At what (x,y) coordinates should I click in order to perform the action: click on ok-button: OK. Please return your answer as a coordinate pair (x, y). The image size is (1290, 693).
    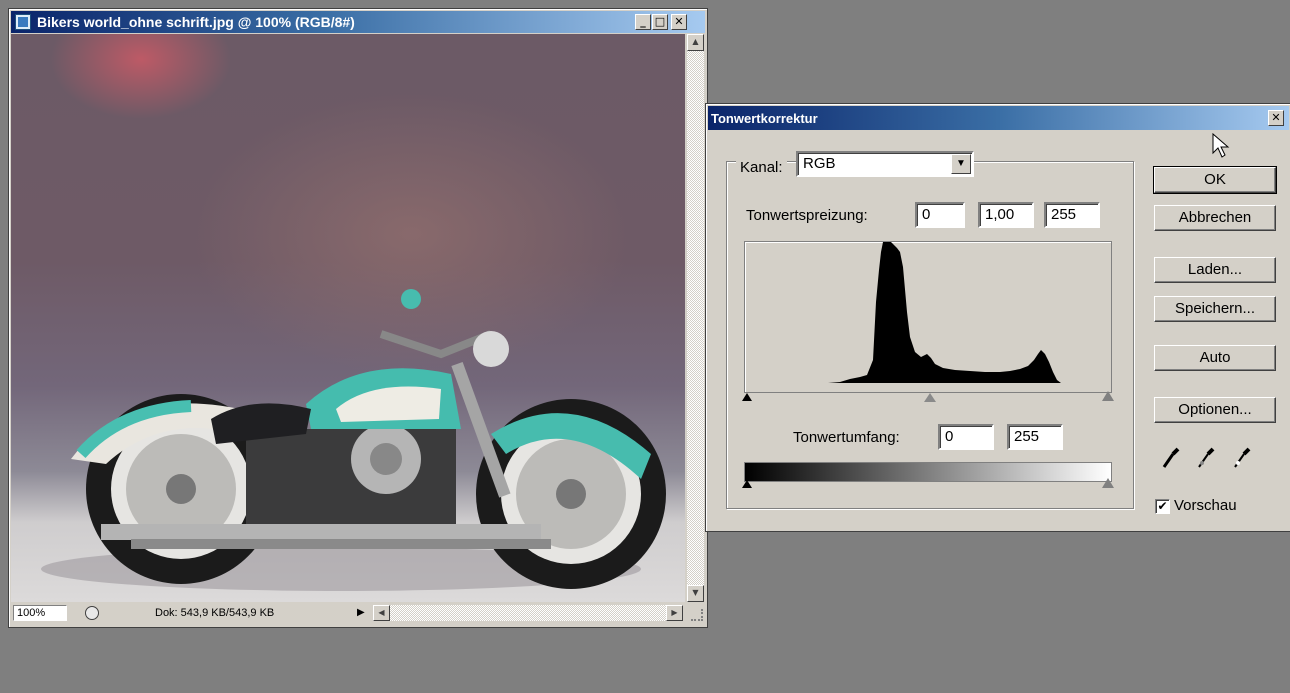
    Looking at the image, I should click on (1215, 180).